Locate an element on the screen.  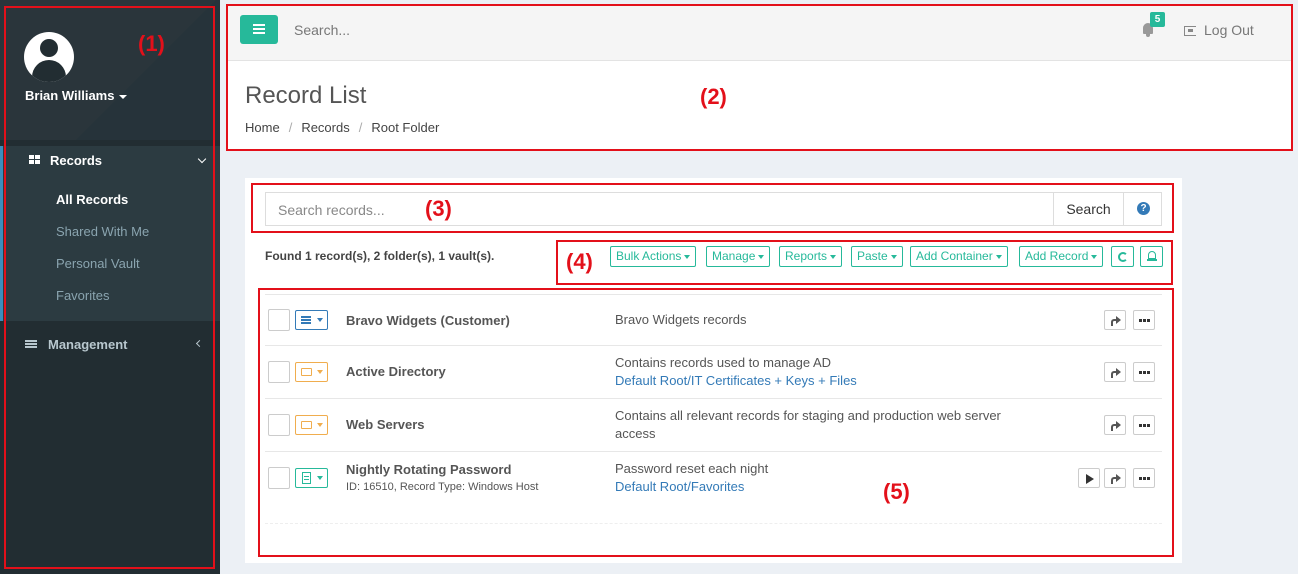
annotation-label-5: (5) is located at coordinates (896, 491).